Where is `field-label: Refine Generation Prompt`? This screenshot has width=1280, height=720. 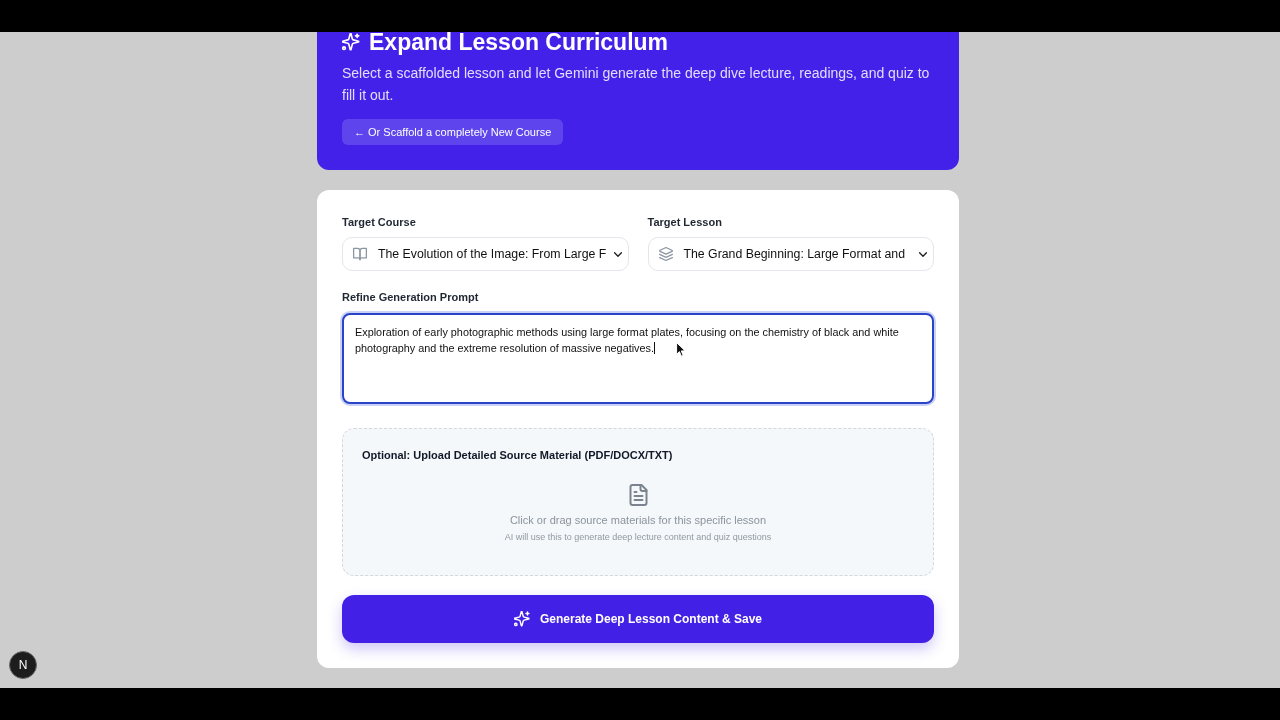
field-label: Refine Generation Prompt is located at coordinates (411, 297).